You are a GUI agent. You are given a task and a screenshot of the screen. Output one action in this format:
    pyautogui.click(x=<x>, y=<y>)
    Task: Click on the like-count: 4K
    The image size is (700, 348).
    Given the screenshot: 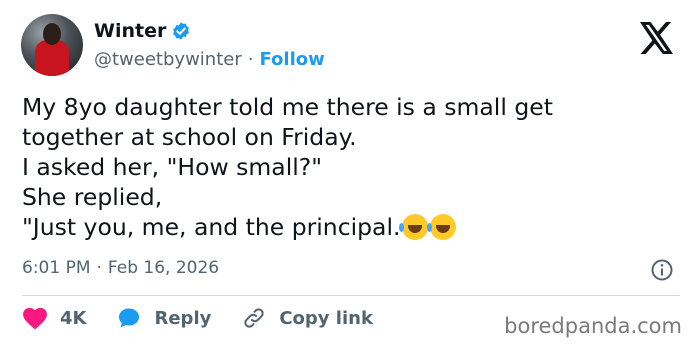 What is the action you would take?
    pyautogui.click(x=73, y=318)
    